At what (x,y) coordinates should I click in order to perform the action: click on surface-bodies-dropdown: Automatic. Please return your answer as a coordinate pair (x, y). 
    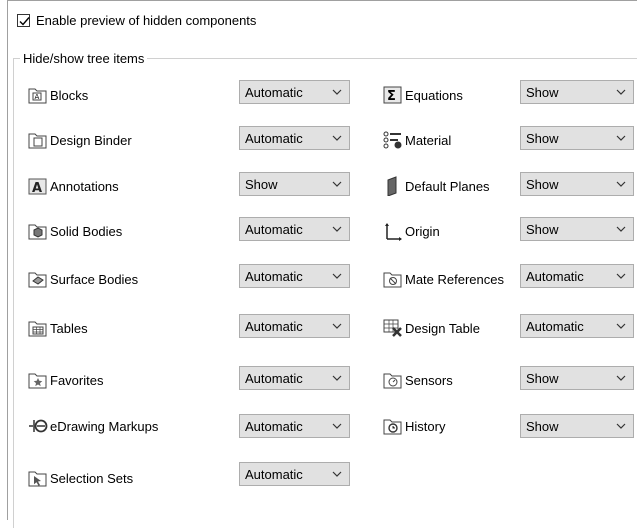
    Looking at the image, I should click on (294, 276).